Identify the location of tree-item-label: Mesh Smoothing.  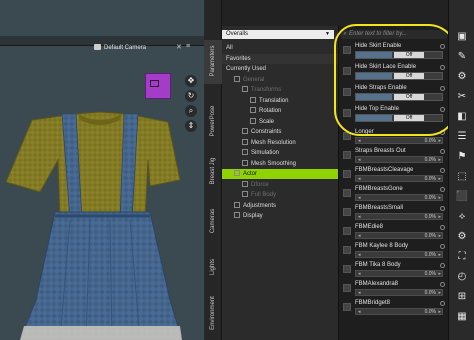
(274, 163).